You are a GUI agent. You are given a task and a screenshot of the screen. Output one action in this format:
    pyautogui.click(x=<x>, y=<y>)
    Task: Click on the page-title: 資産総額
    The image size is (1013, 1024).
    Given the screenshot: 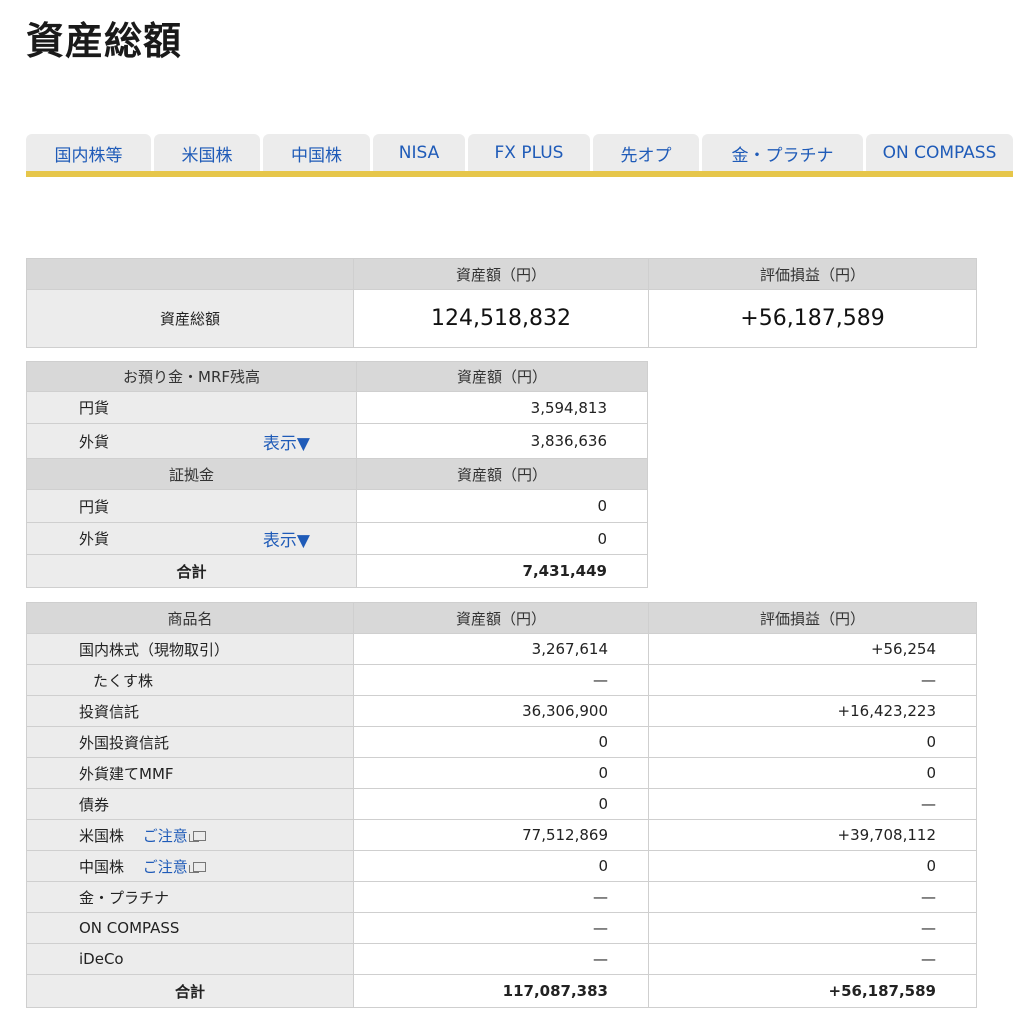 What is the action you would take?
    pyautogui.click(x=104, y=41)
    